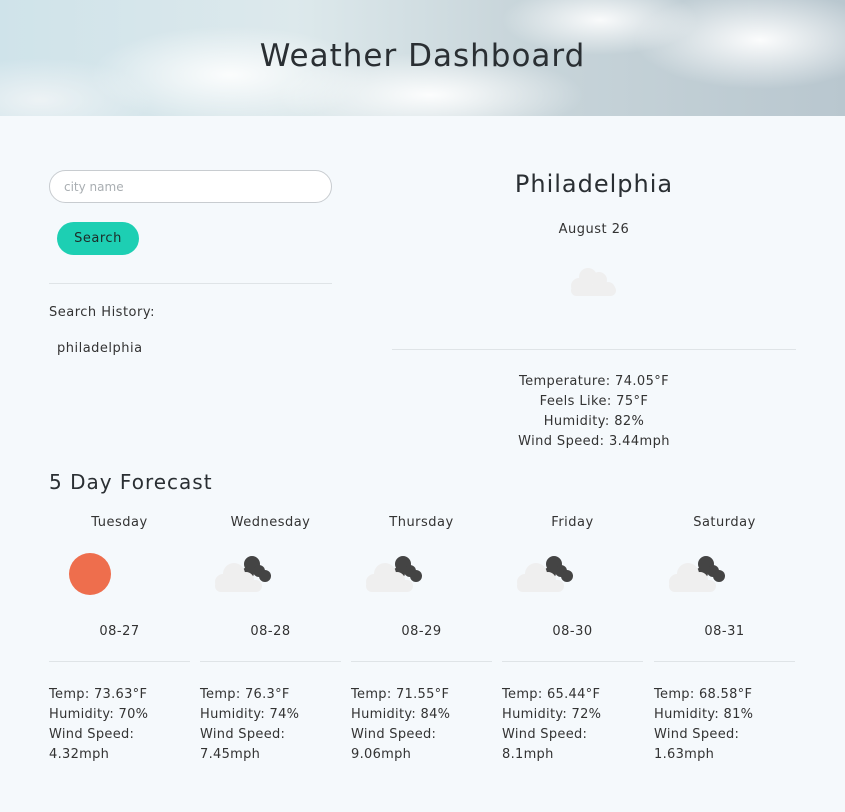 The image size is (845, 812). I want to click on current-divider, so click(594, 349).